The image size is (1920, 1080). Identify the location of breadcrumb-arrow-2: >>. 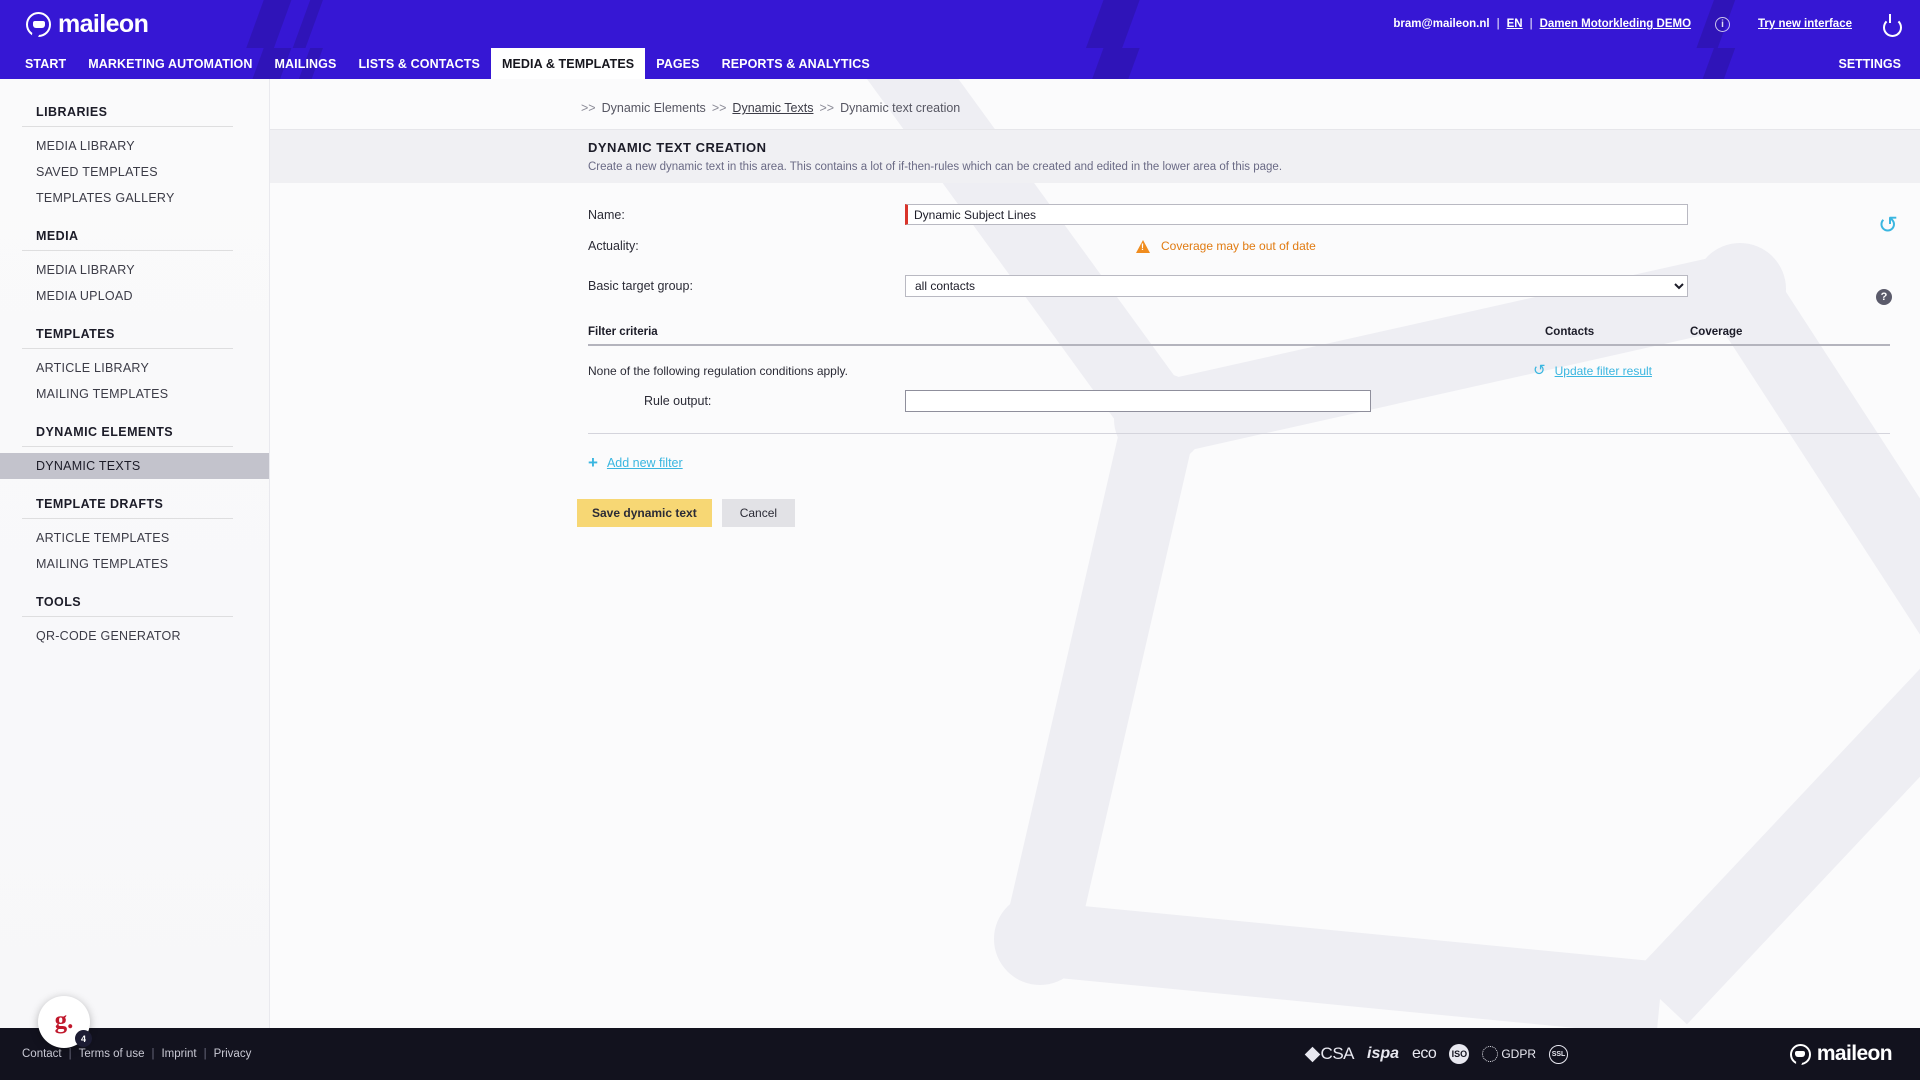
(719, 108).